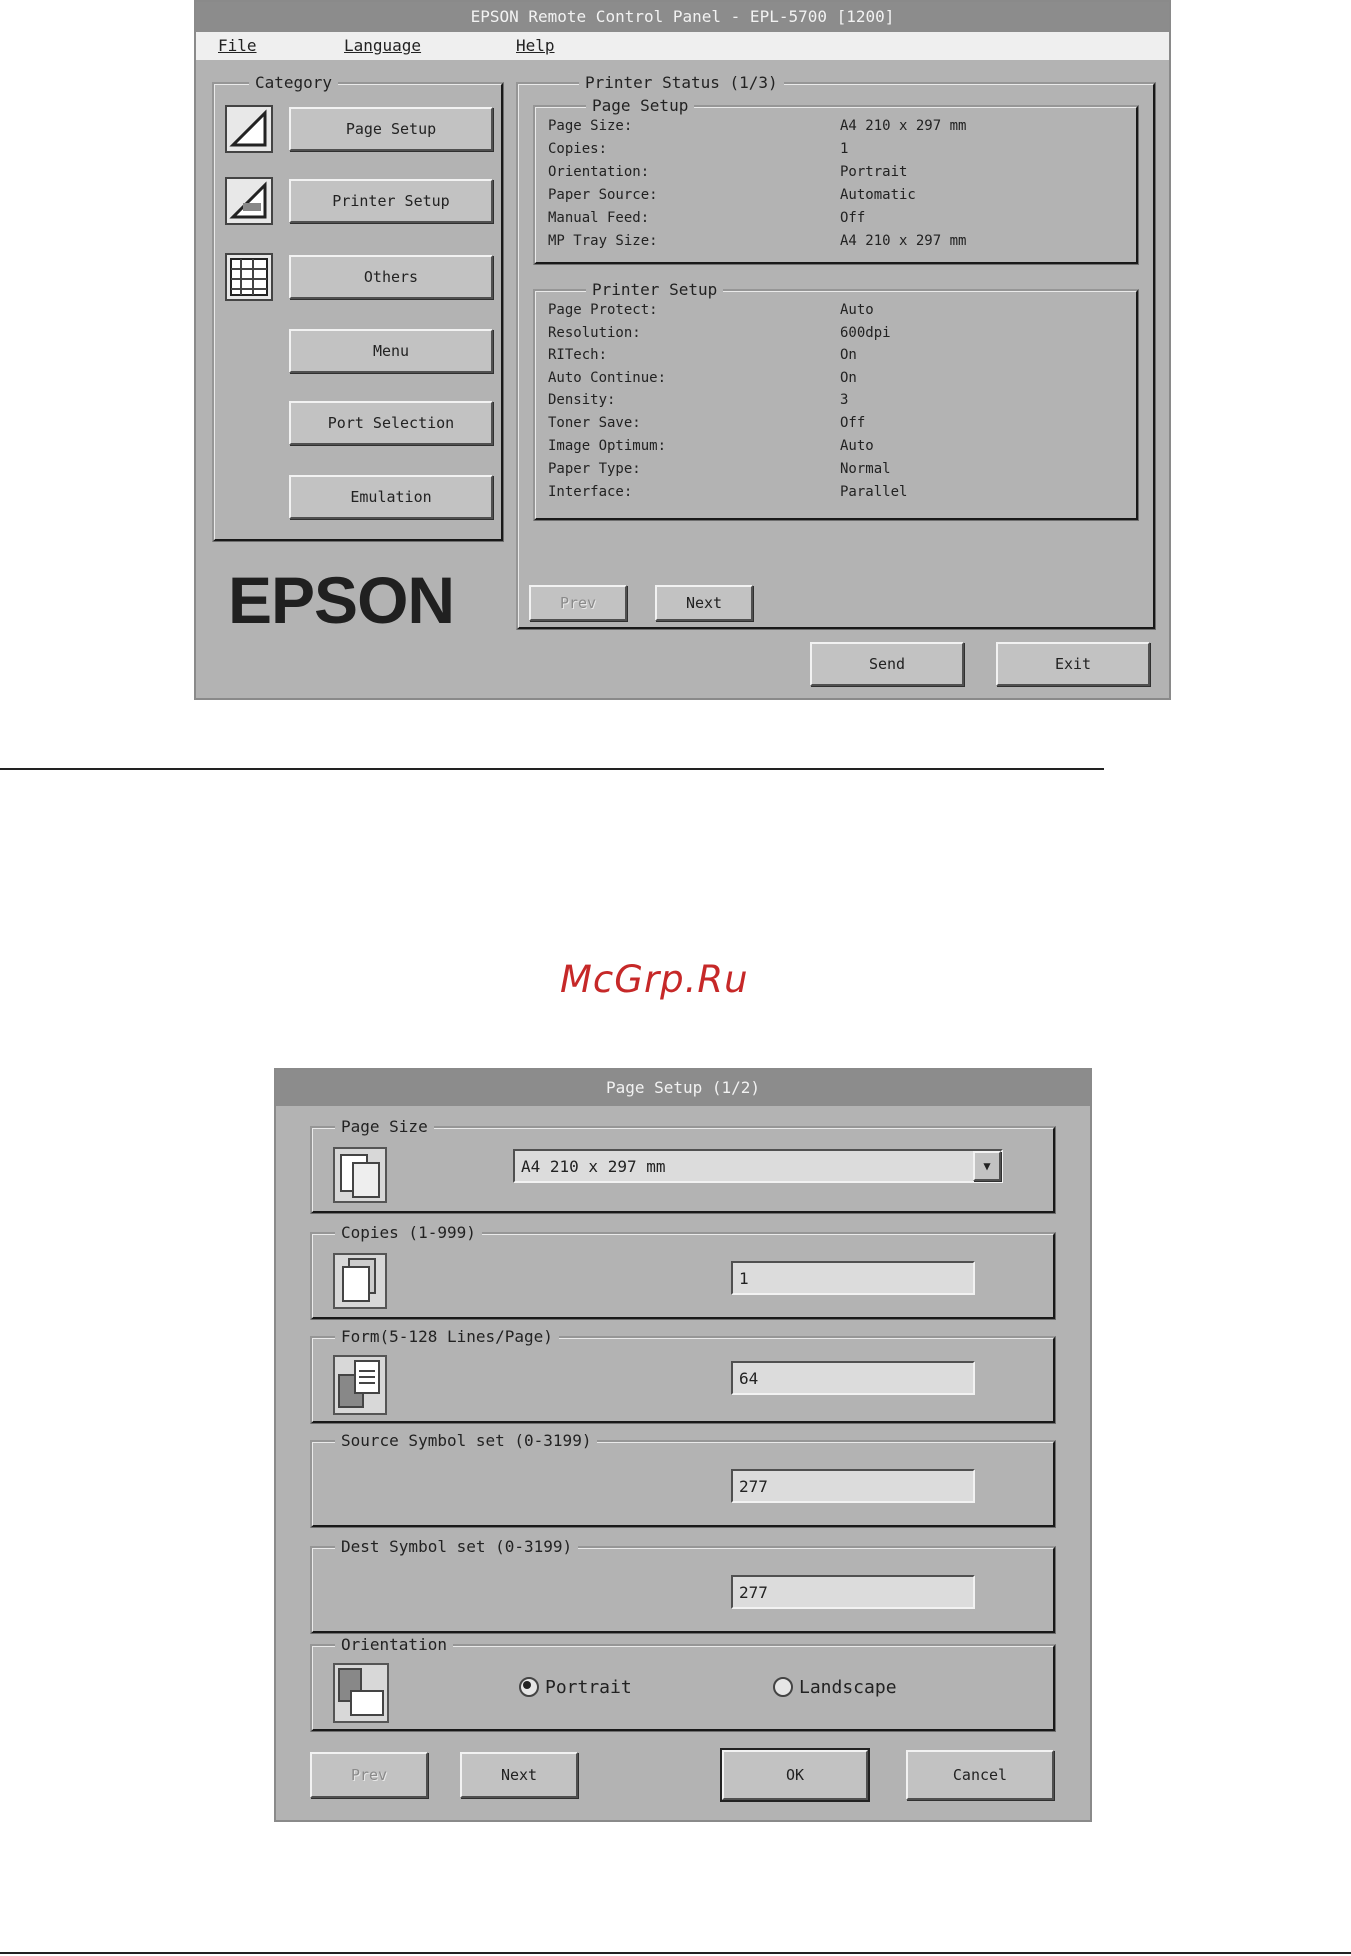 Image resolution: width=1351 pixels, height=1956 pixels. Describe the element at coordinates (874, 492) in the screenshot. I see `status-value: Parallel` at that location.